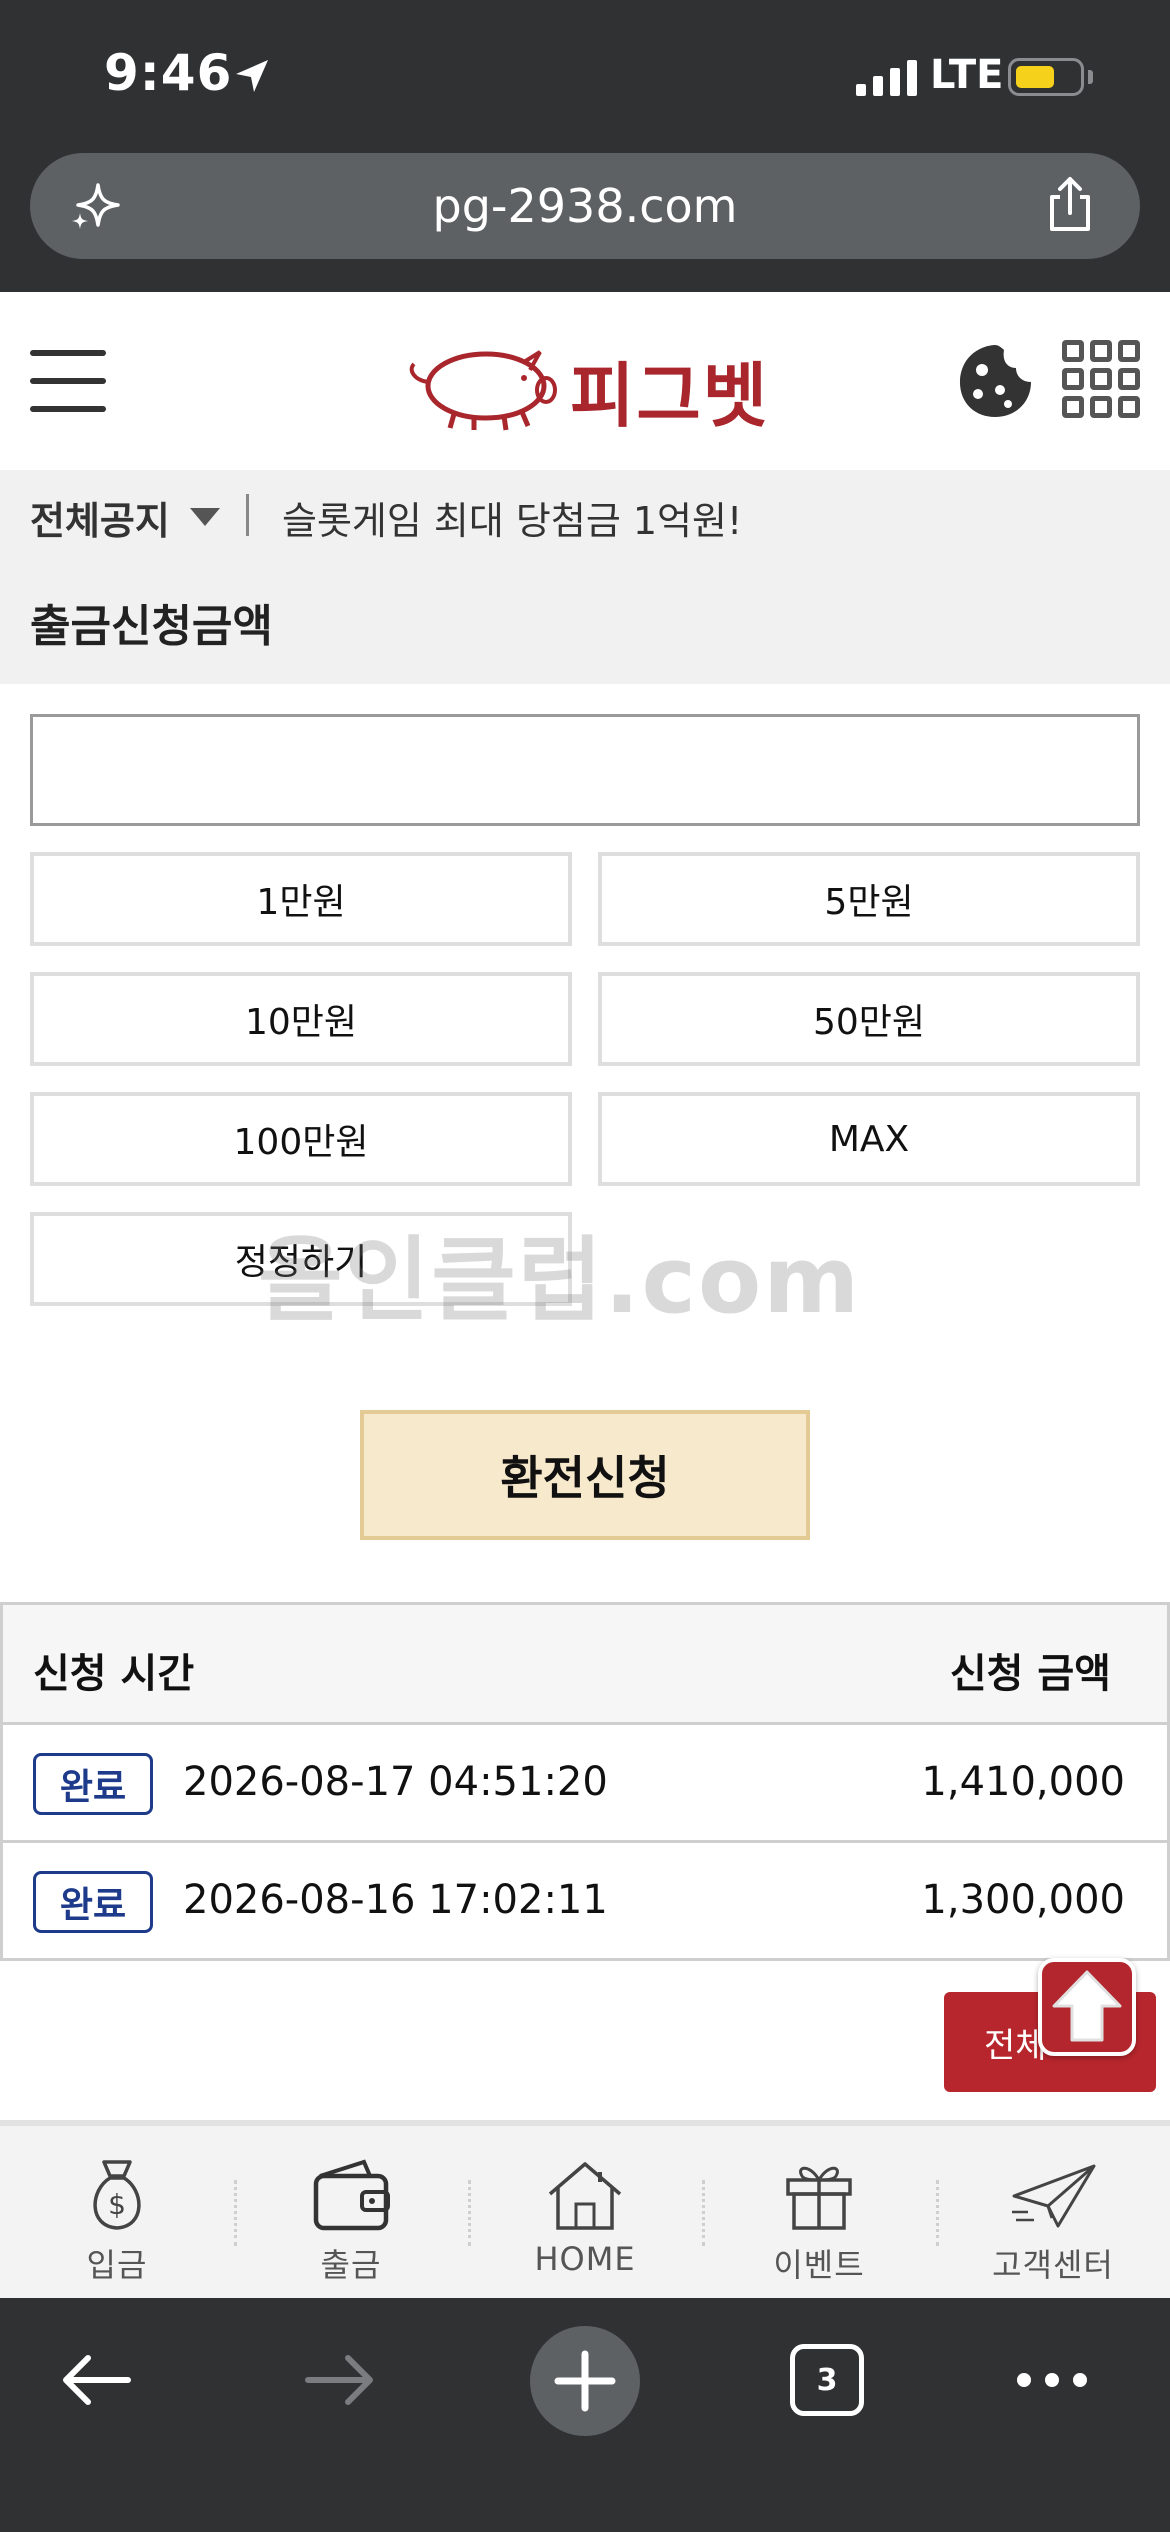 This screenshot has width=1170, height=2532. I want to click on amount-input, so click(585, 770).